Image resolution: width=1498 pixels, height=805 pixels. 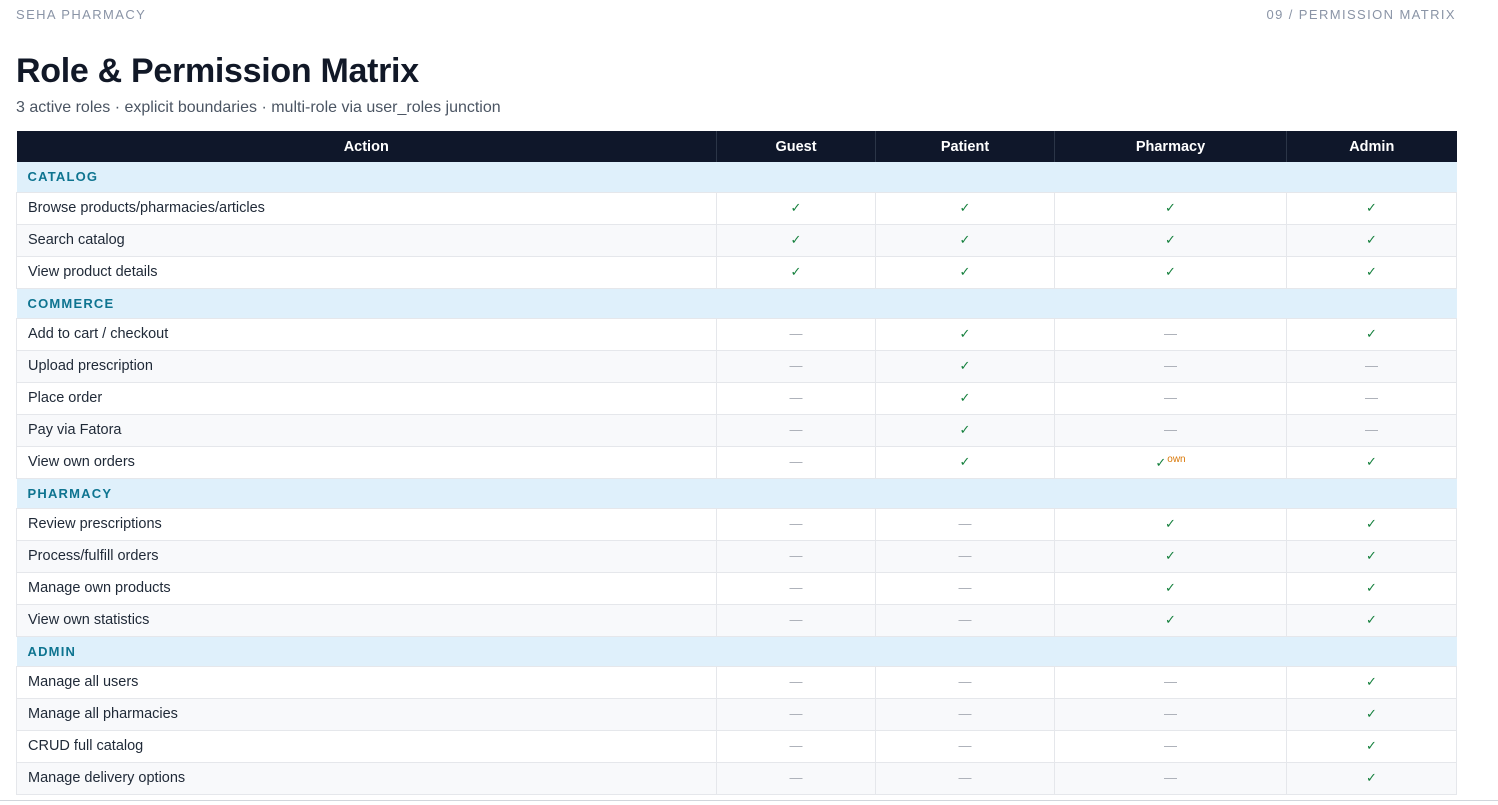 What do you see at coordinates (366, 556) in the screenshot?
I see `action-cell: Process/fulfill orders` at bounding box center [366, 556].